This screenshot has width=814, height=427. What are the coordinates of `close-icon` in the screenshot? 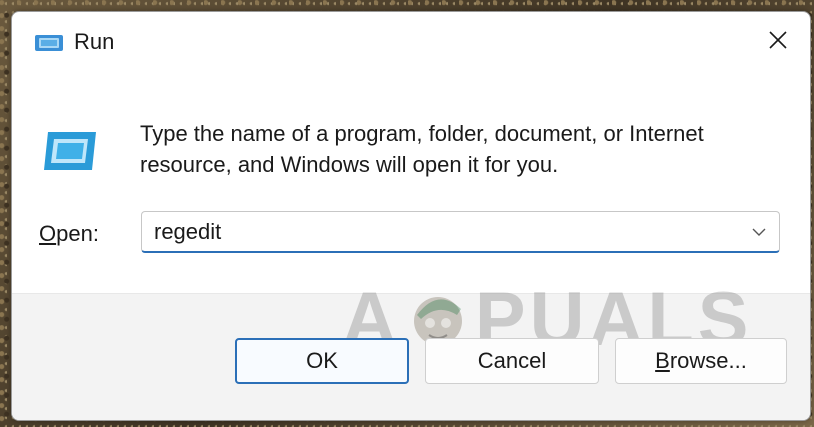 It's located at (778, 40).